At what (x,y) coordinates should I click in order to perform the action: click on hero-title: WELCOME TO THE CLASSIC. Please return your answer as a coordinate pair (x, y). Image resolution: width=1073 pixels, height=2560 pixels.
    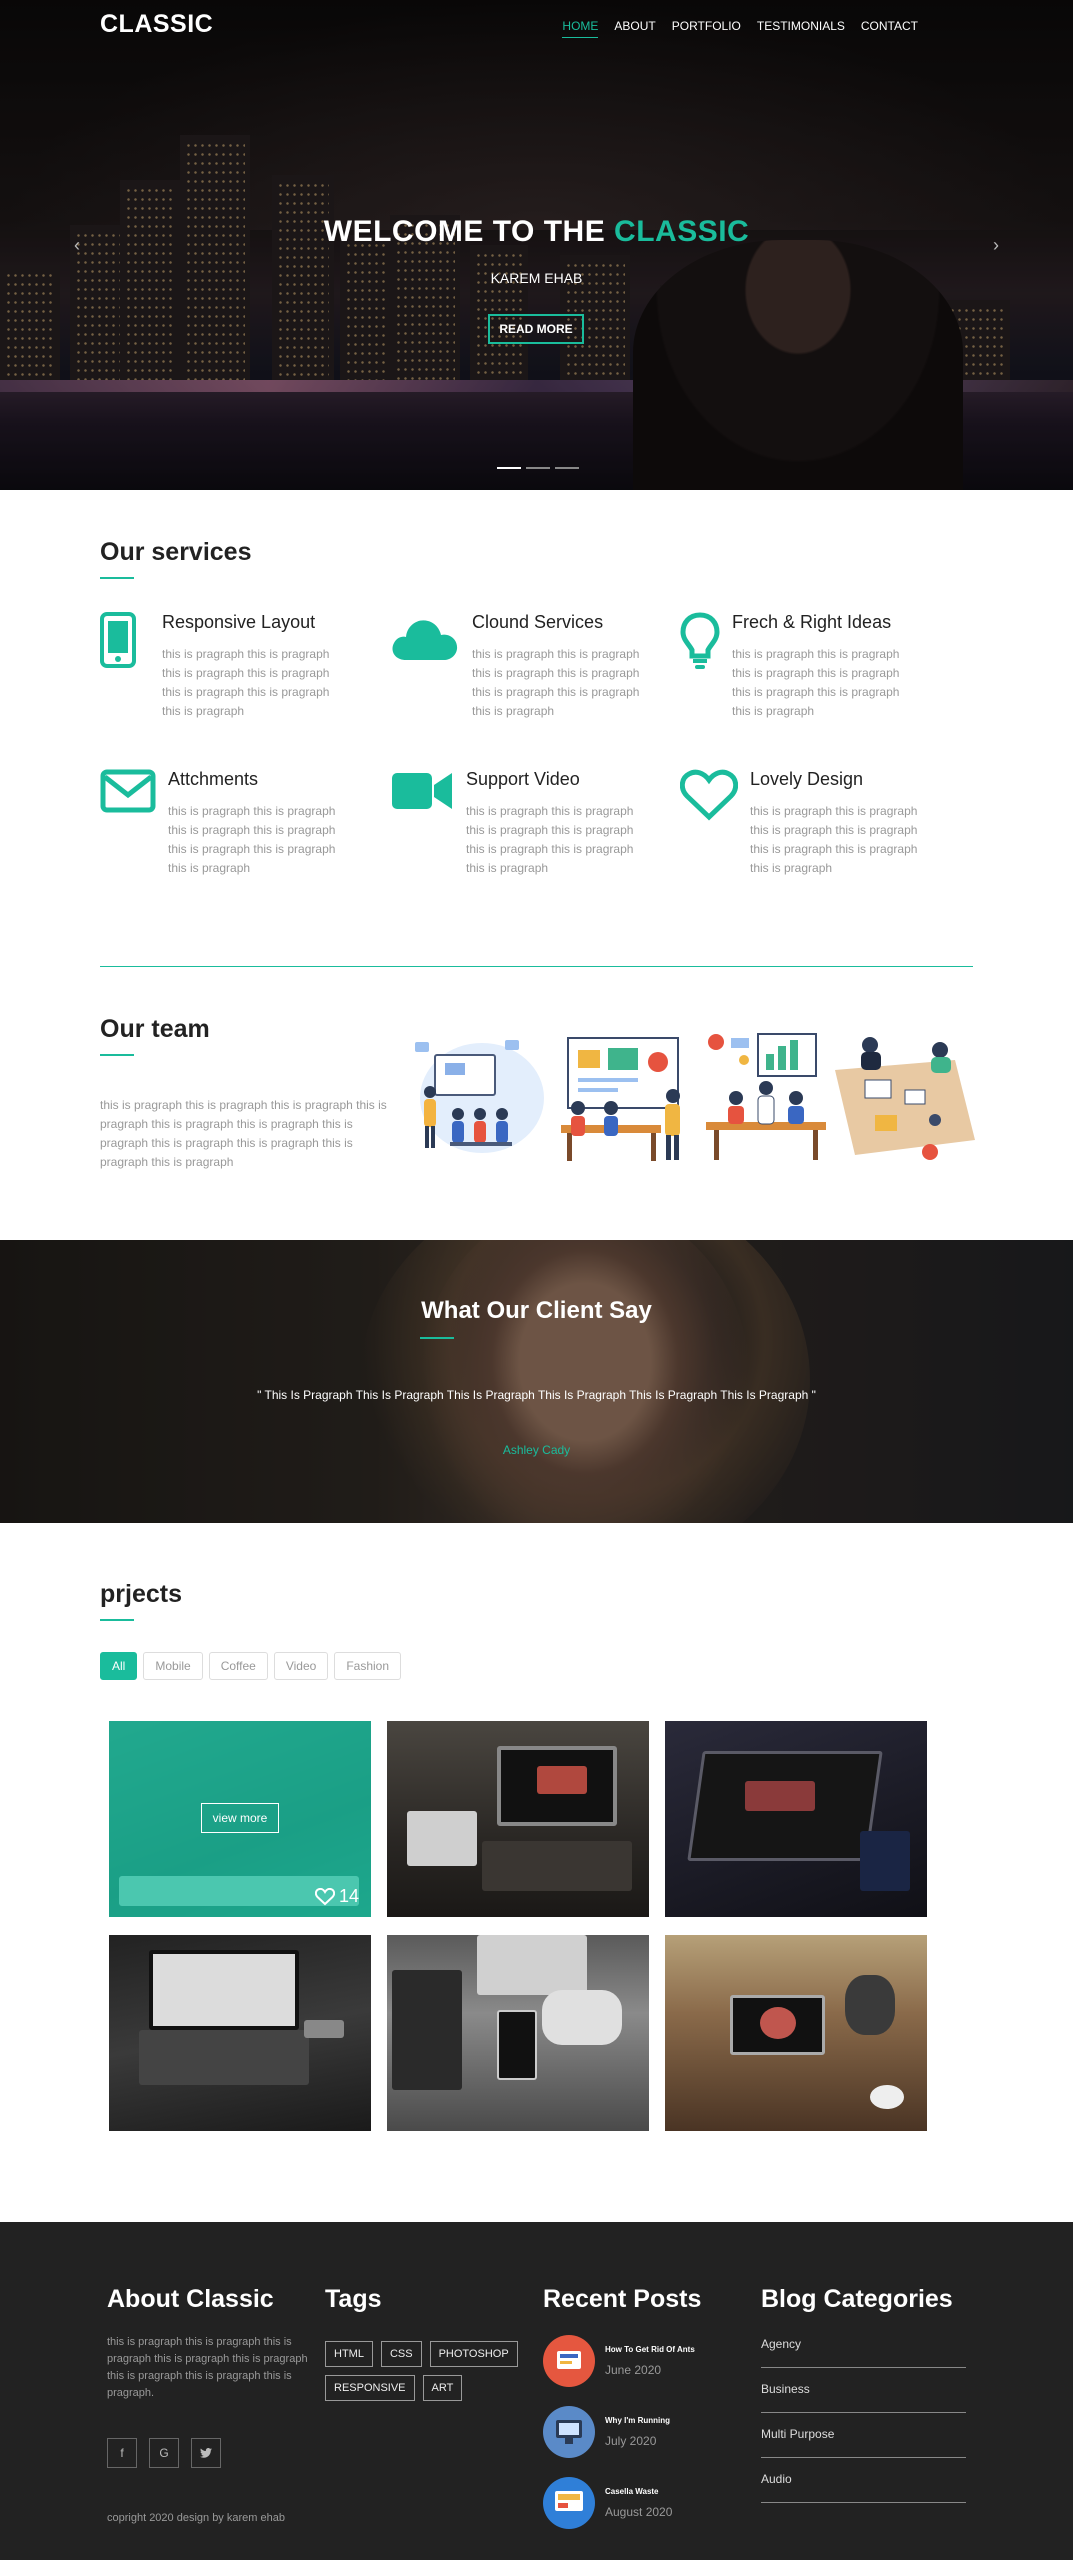
    Looking at the image, I should click on (536, 232).